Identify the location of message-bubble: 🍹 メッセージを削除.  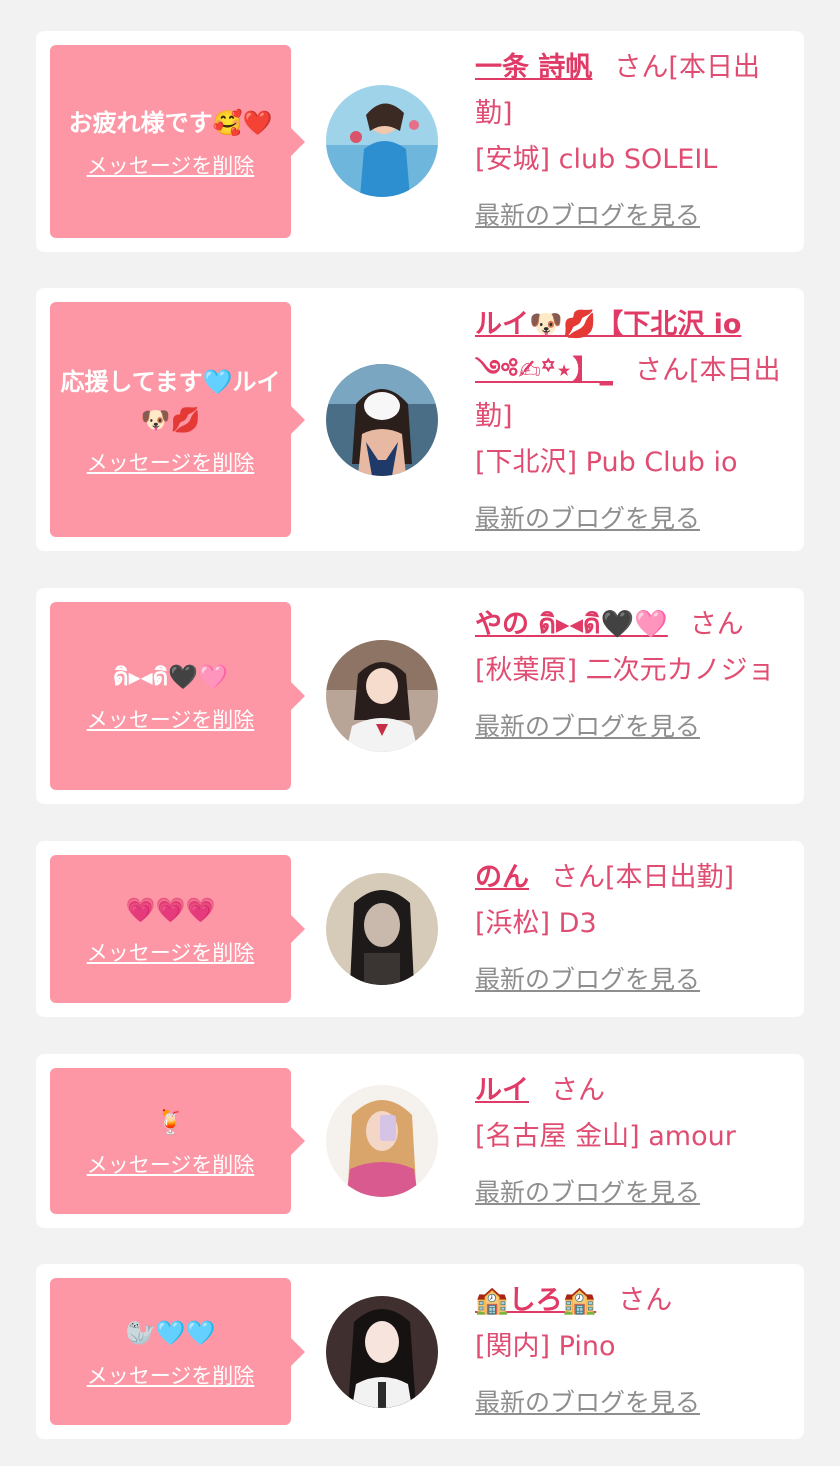
(170, 1141).